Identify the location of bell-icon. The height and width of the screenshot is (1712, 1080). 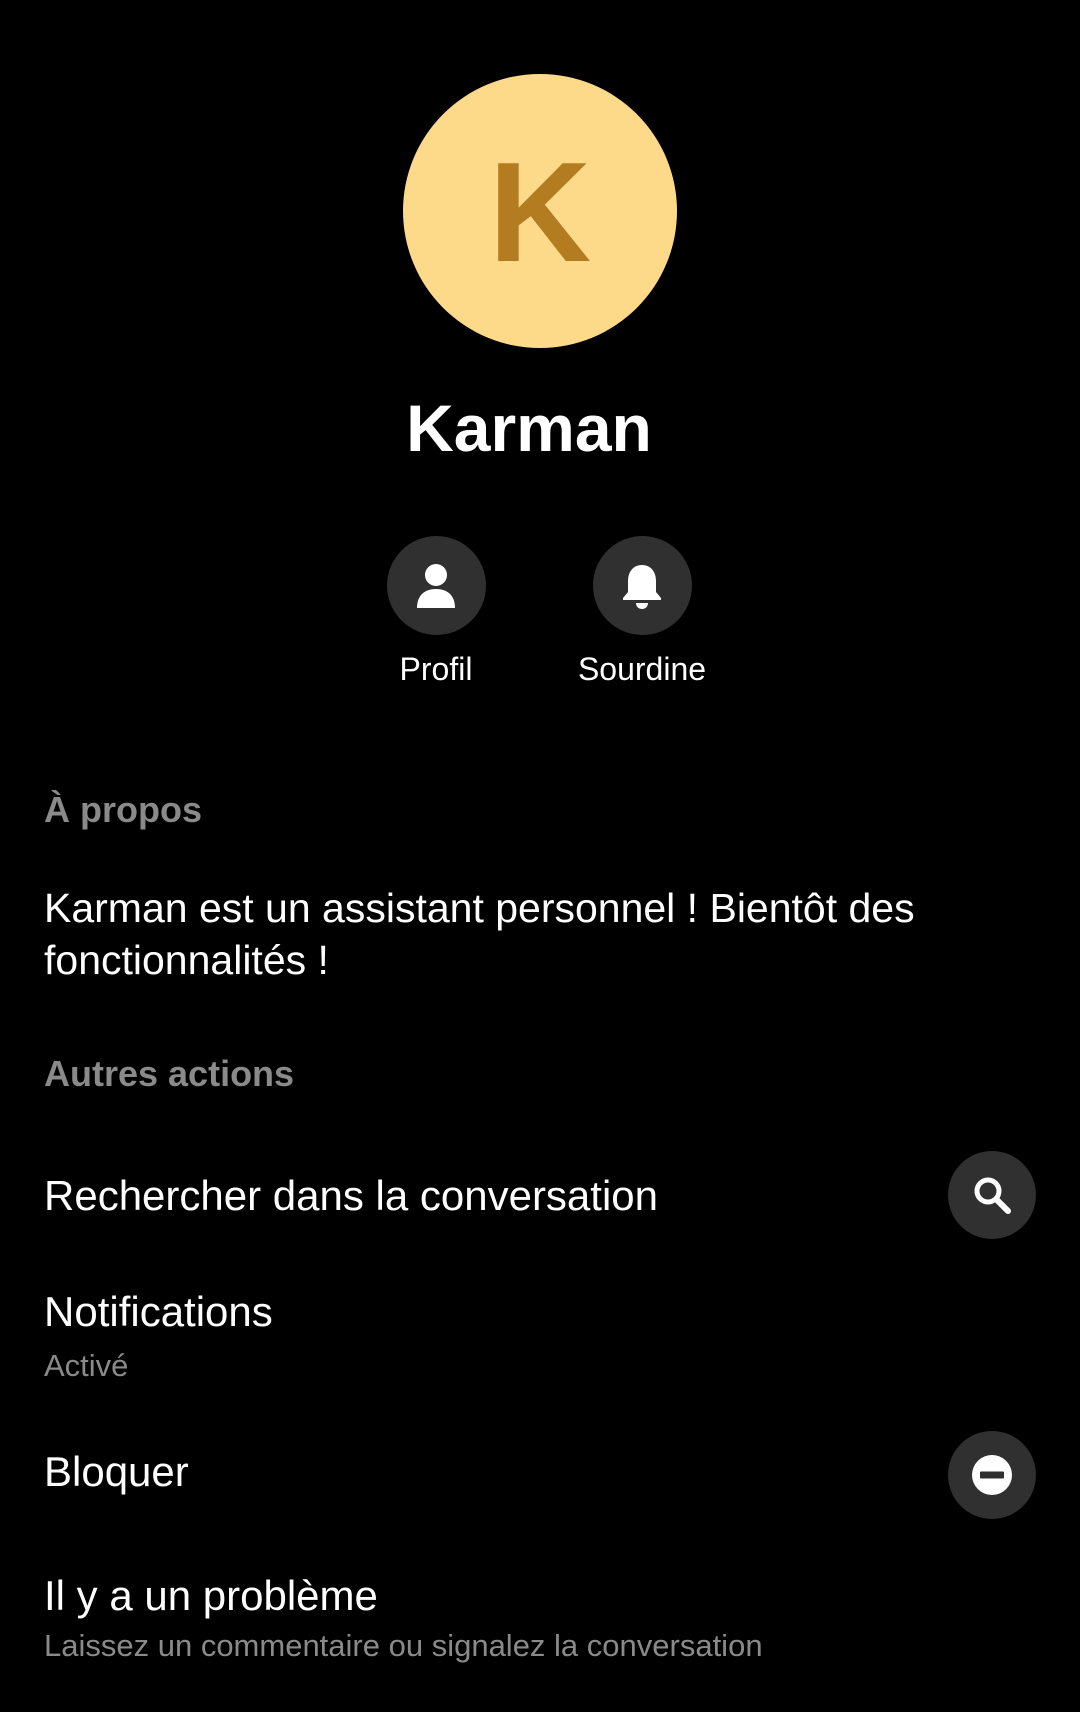
(642, 586).